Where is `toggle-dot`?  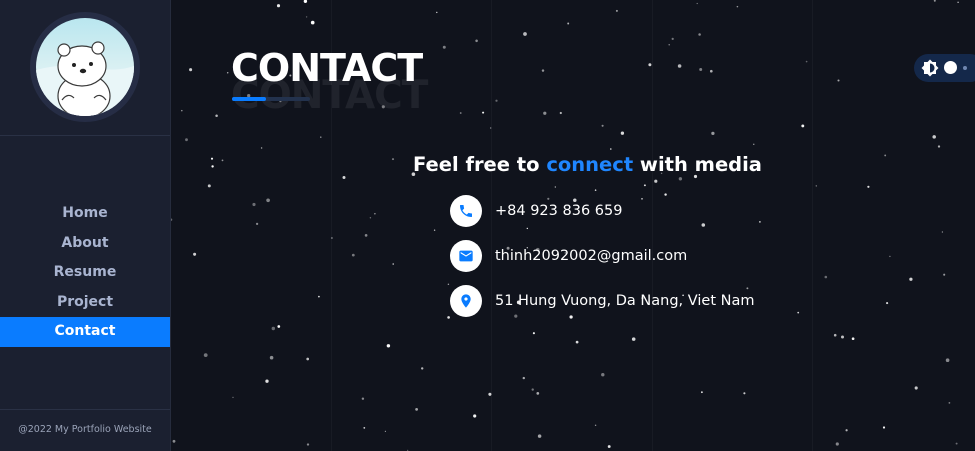 toggle-dot is located at coordinates (965, 68).